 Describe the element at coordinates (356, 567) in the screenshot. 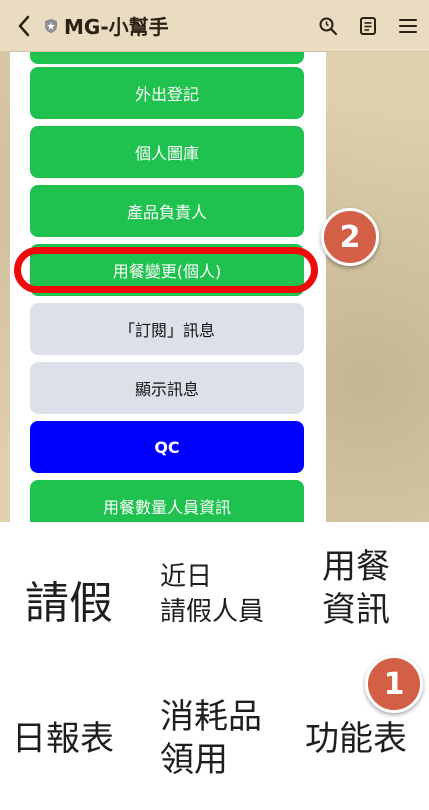

I see `richmenu-meal-info-line1: 用餐` at that location.